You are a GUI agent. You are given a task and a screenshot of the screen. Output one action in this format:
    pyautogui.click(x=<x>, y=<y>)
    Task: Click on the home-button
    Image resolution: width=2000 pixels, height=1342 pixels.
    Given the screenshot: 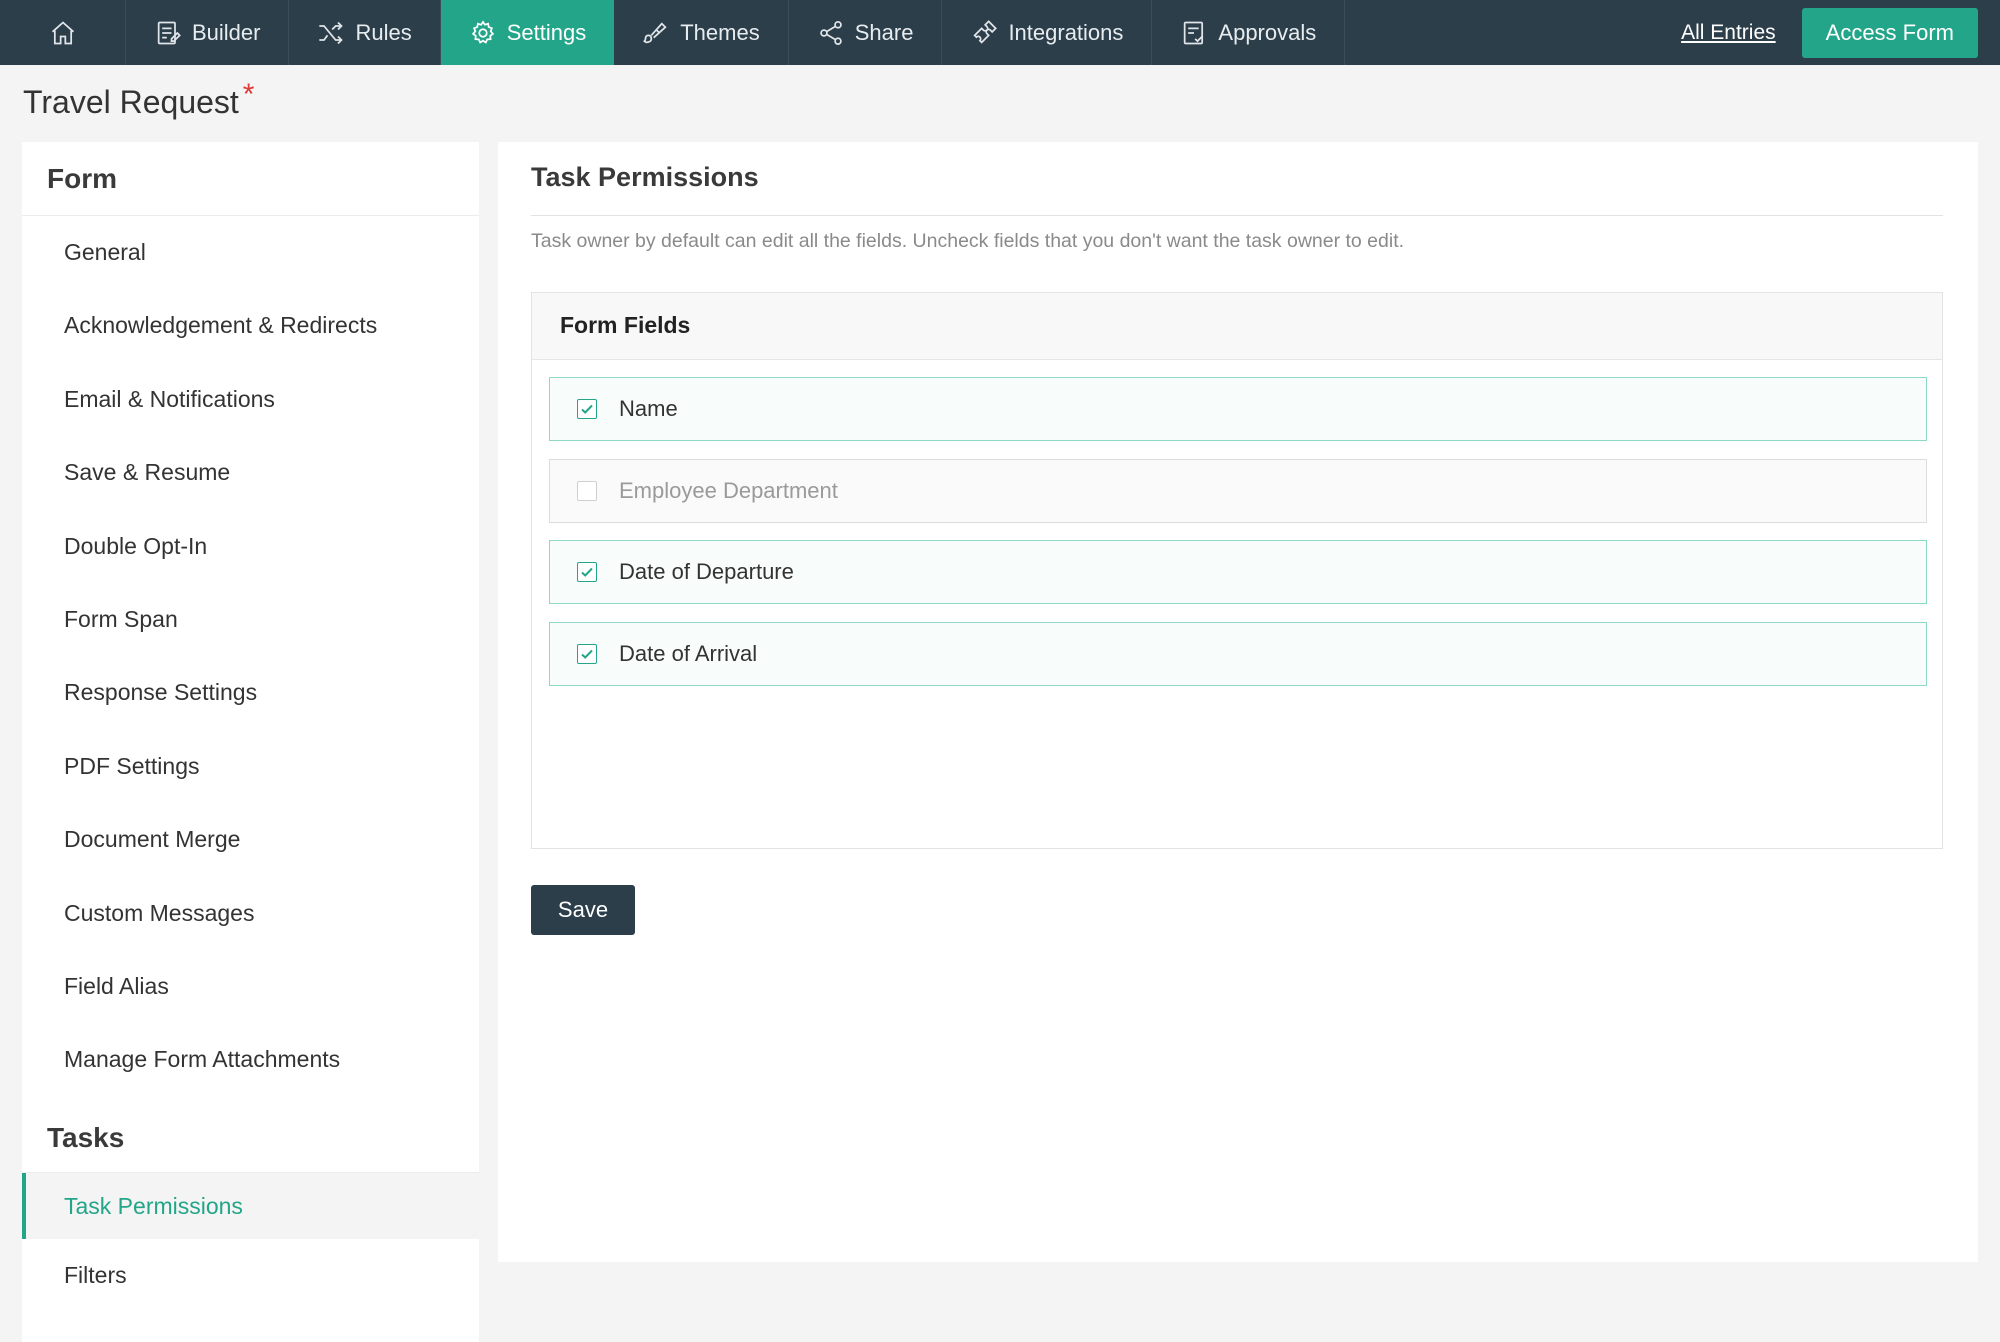 What is the action you would take?
    pyautogui.click(x=63, y=32)
    